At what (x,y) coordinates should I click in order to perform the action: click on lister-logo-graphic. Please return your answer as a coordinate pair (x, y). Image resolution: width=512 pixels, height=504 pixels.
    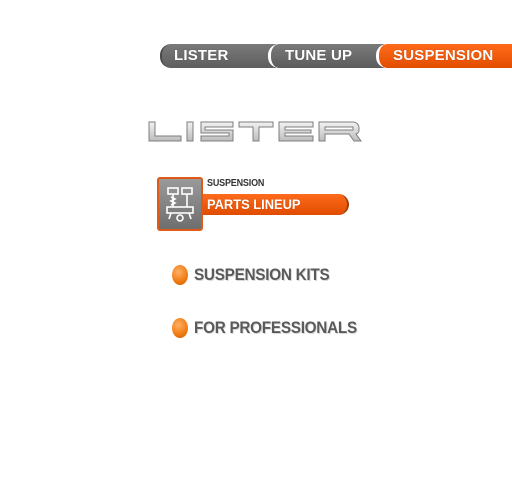
    Looking at the image, I should click on (255, 131).